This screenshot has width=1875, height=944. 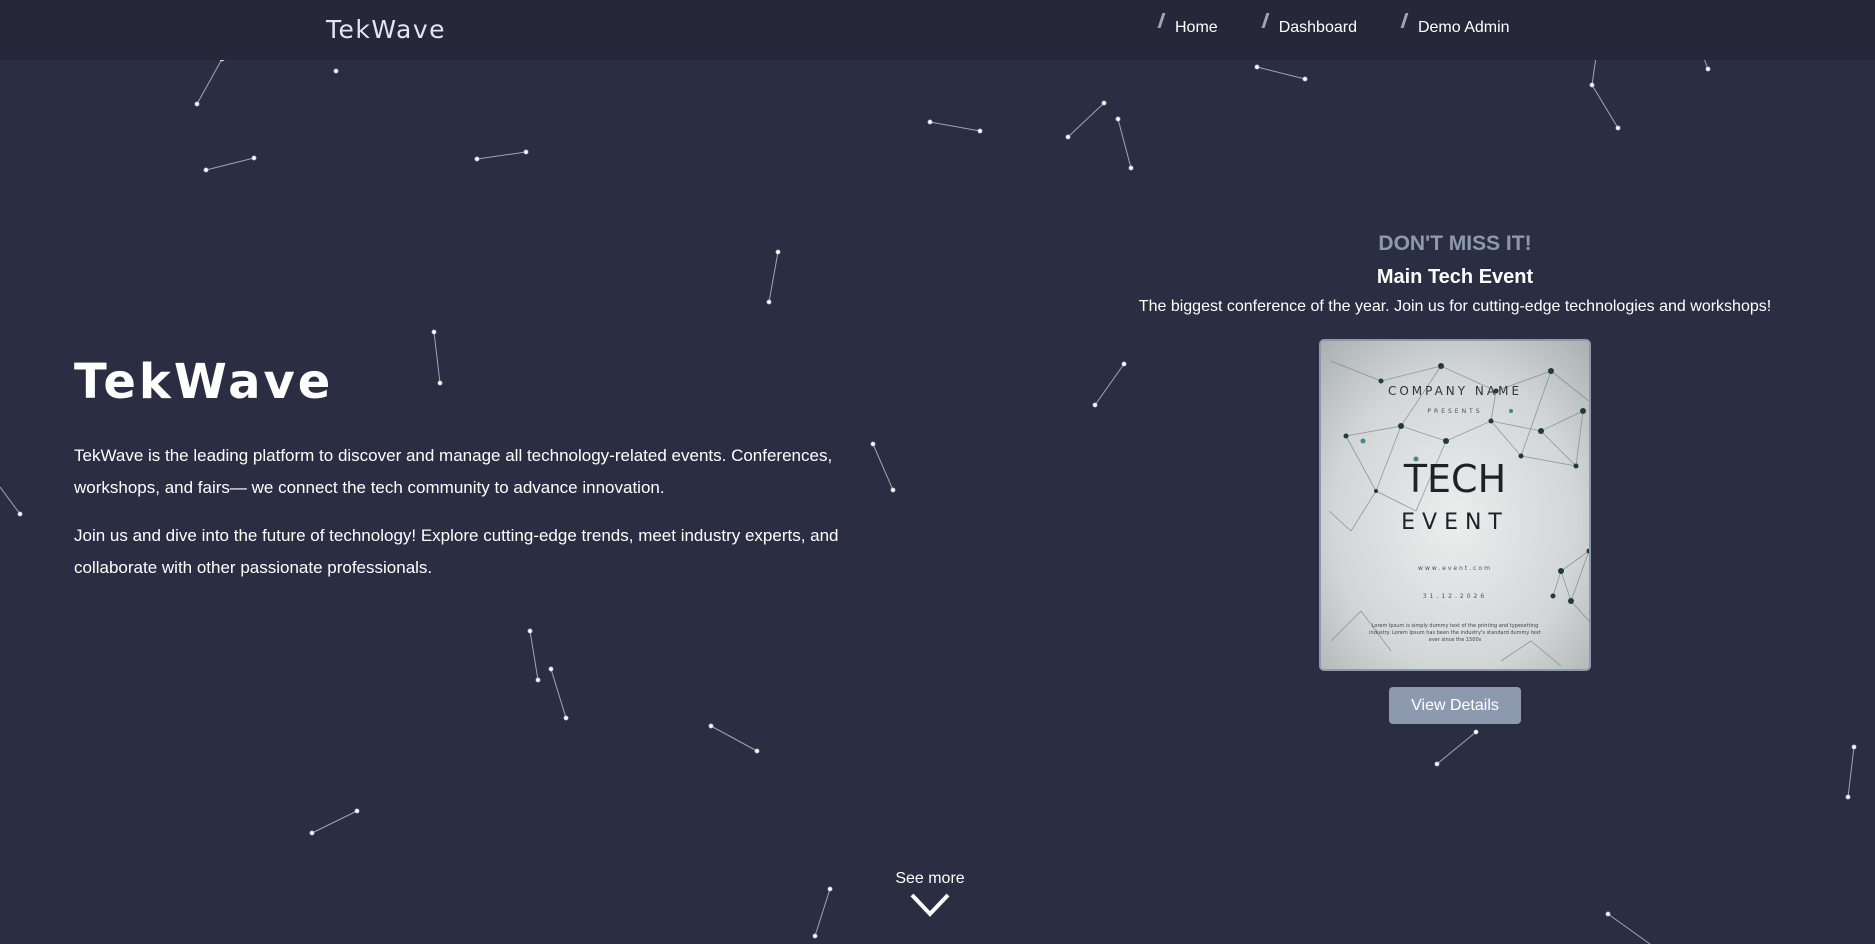 I want to click on nav-link-label: Dashboard, so click(x=1317, y=27).